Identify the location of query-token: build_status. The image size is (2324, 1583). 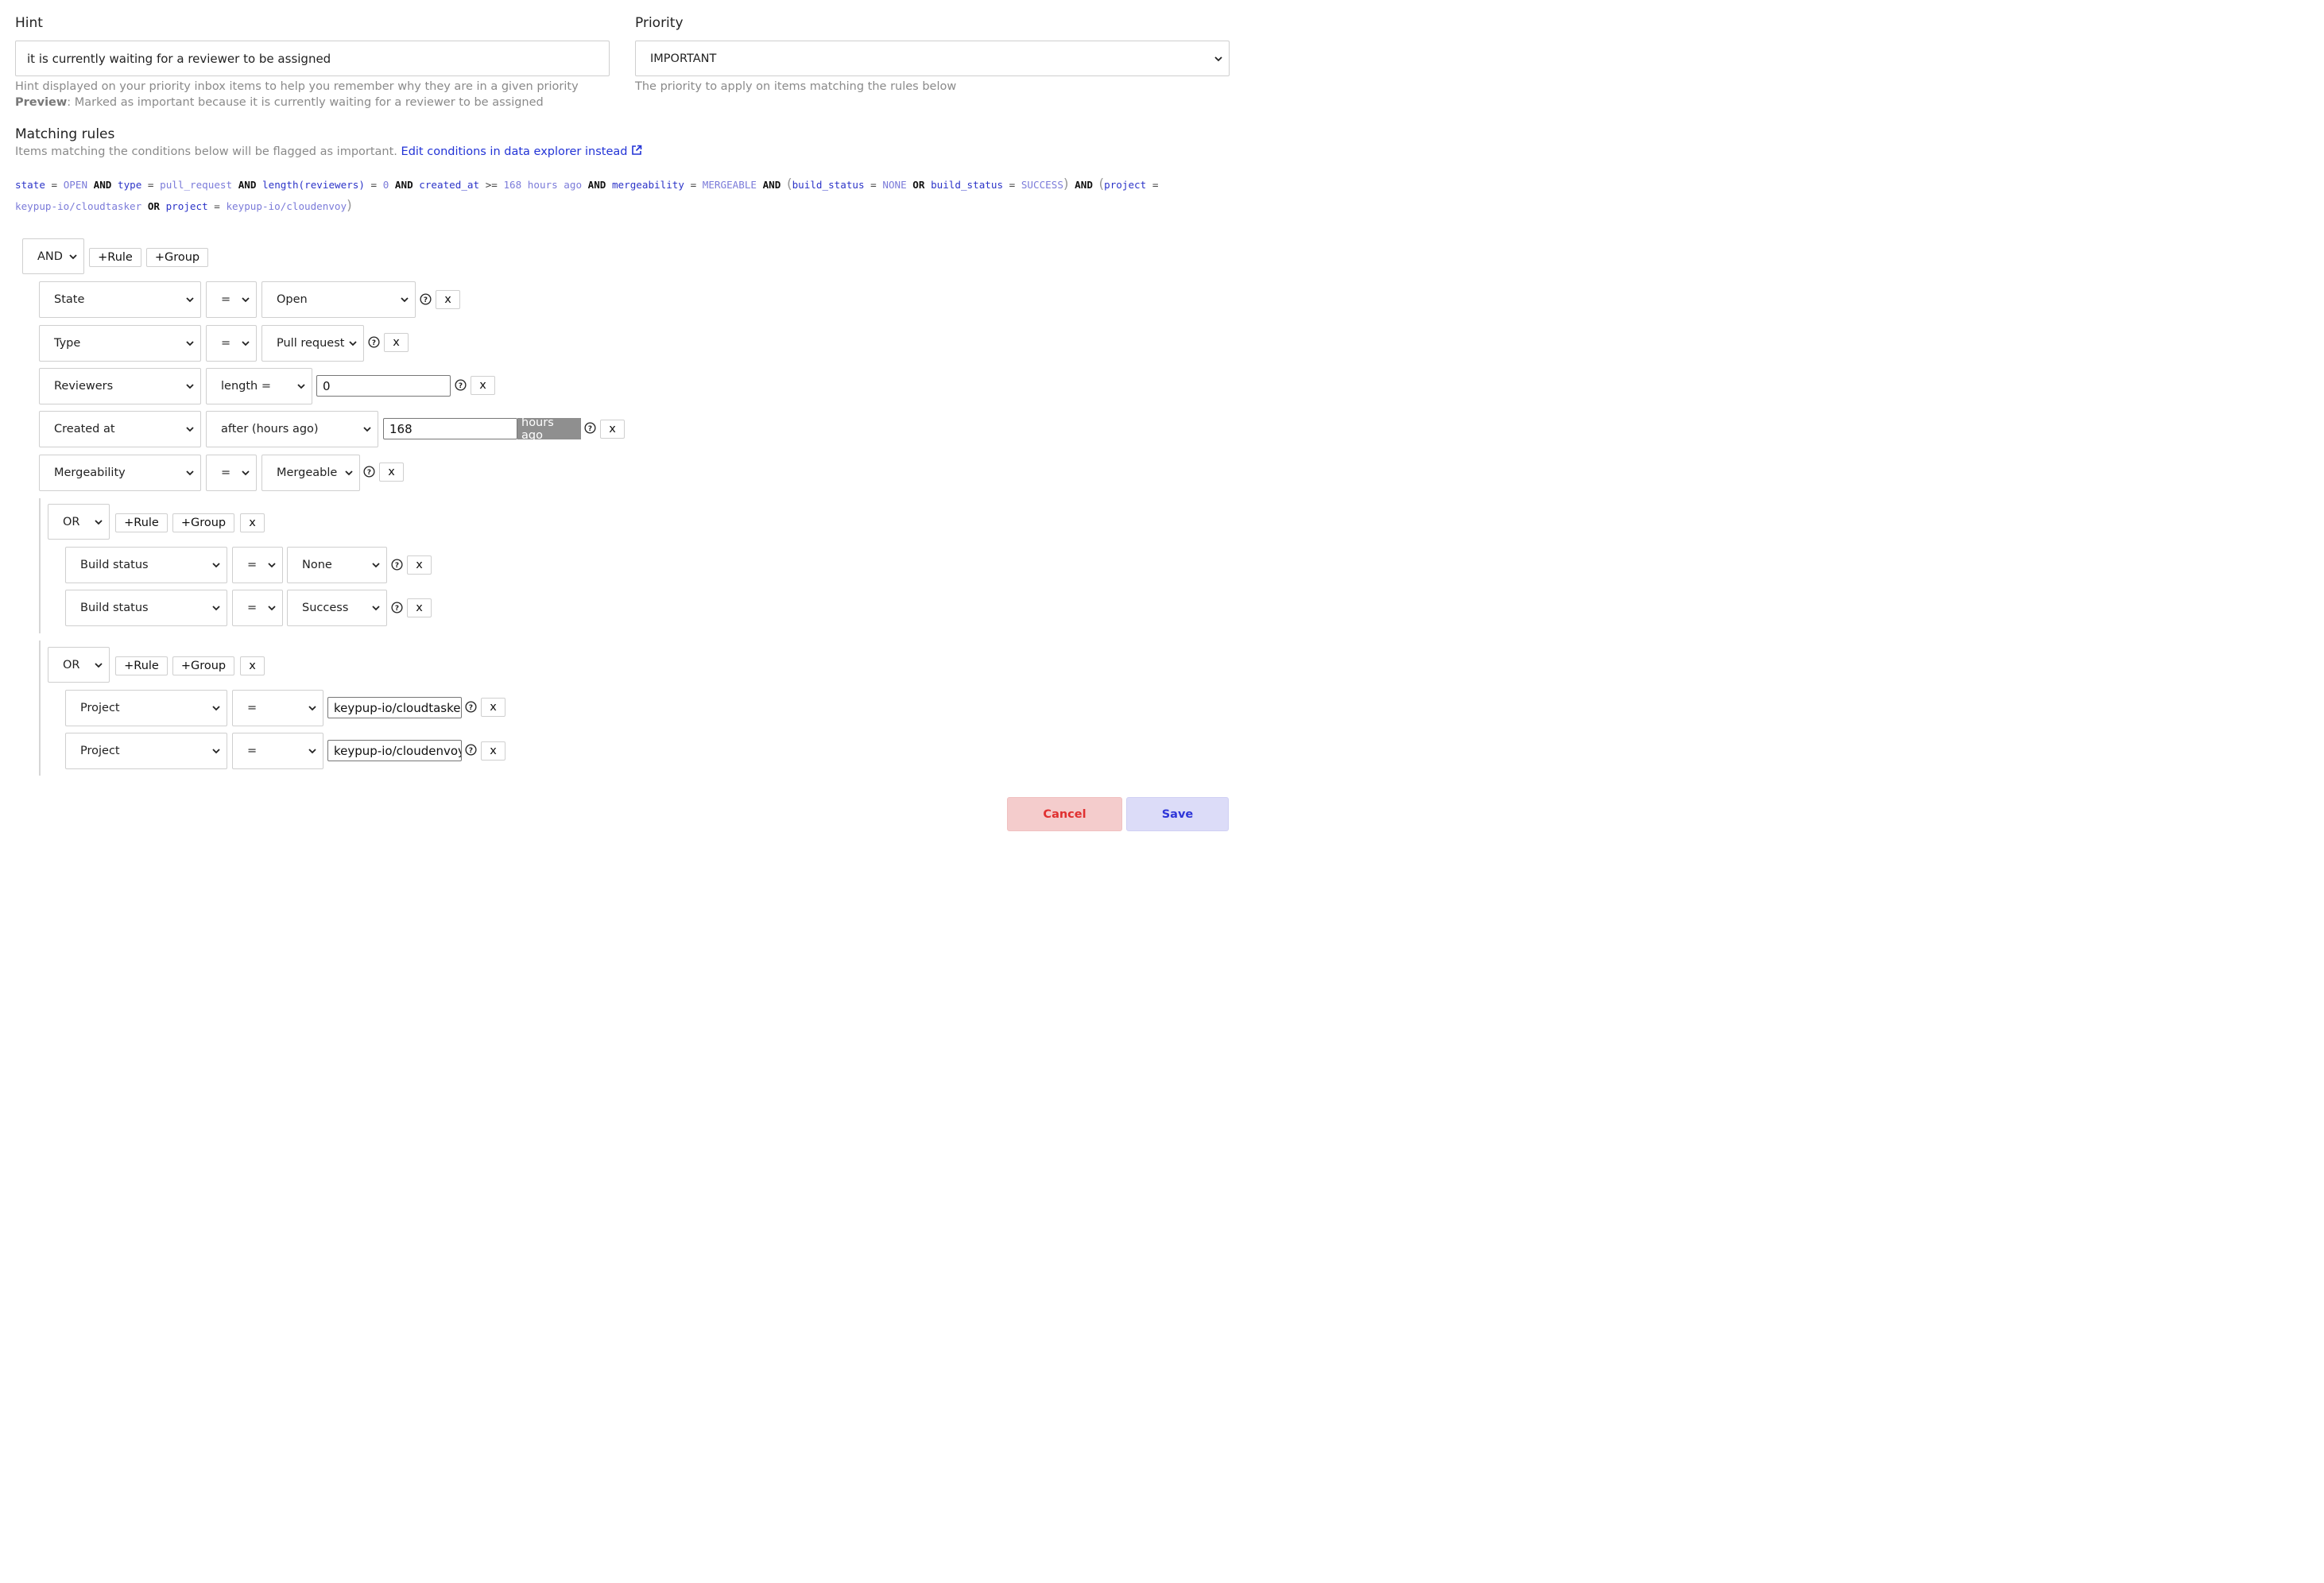
(829, 185).